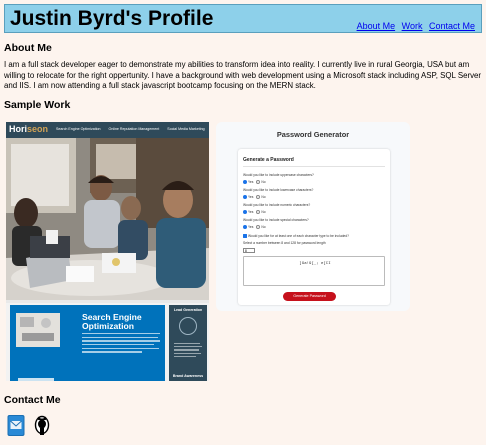 Image resolution: width=486 pixels, height=445 pixels. What do you see at coordinates (188, 351) in the screenshot?
I see `sidebar-text` at bounding box center [188, 351].